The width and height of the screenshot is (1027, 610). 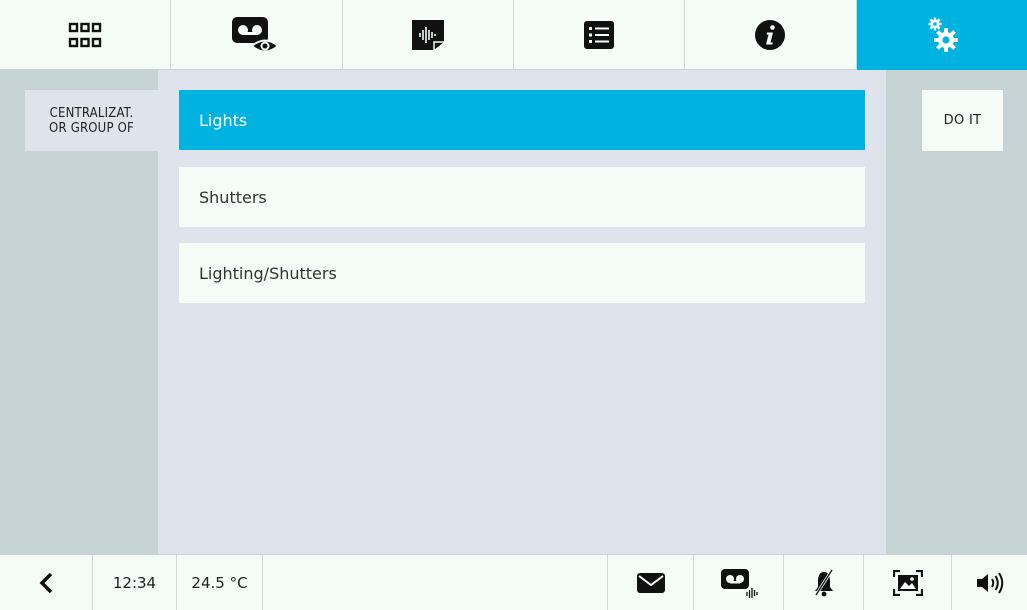 I want to click on videomessage-status, so click(x=739, y=582).